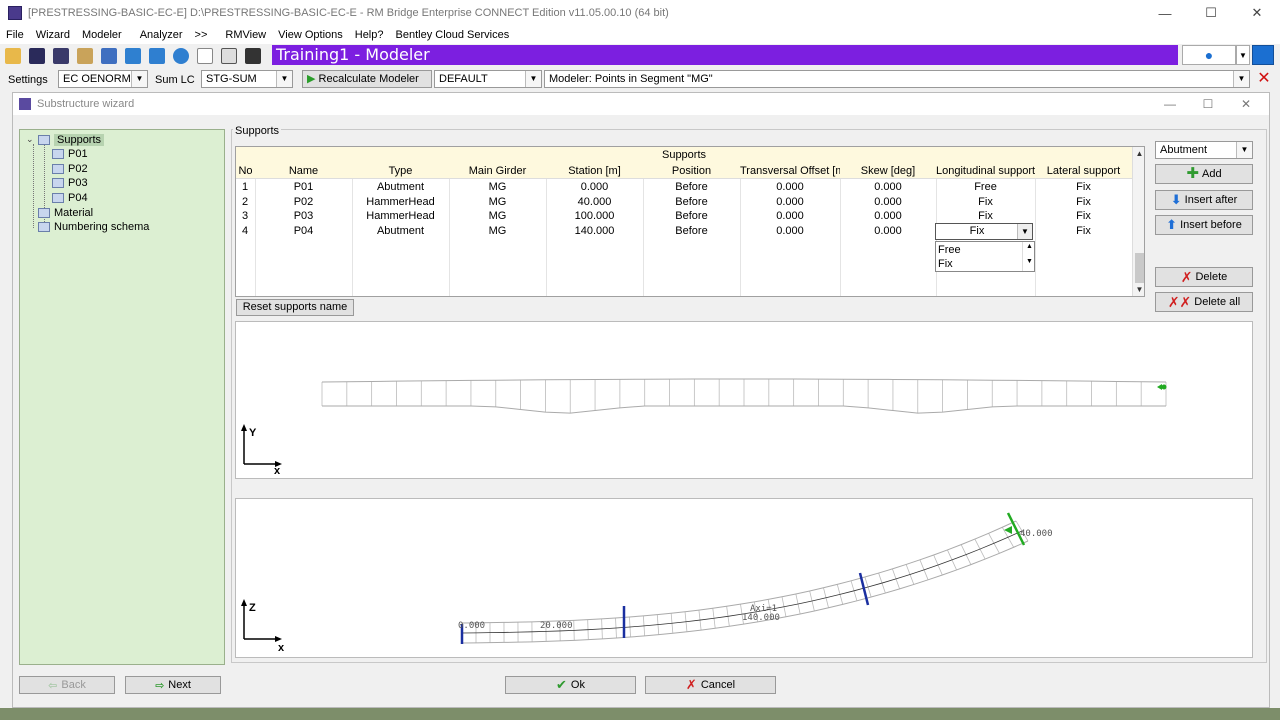 The image size is (1280, 720). Describe the element at coordinates (247, 79) in the screenshot. I see `sumlc-select: STG-SUM ▼` at that location.